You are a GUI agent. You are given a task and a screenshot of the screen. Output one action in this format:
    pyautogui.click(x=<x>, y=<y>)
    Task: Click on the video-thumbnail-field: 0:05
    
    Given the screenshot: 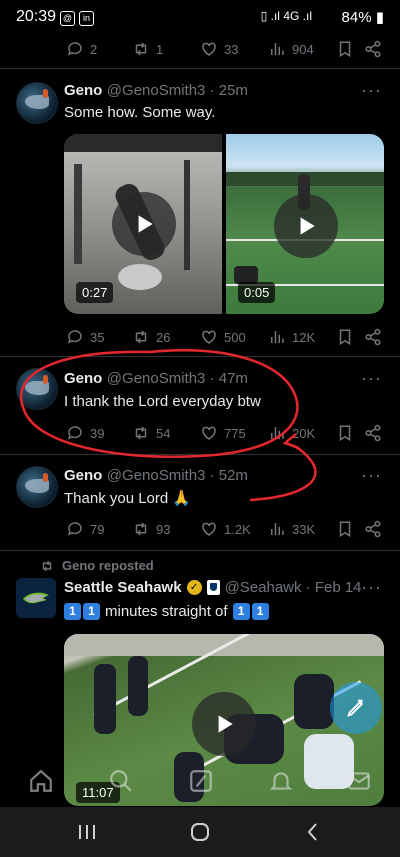 What is the action you would take?
    pyautogui.click(x=305, y=224)
    